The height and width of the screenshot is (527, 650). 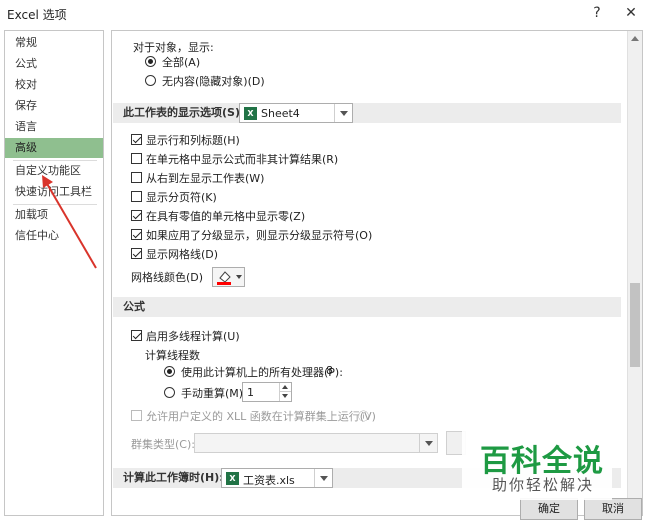 What do you see at coordinates (205, 178) in the screenshot?
I see `right-to-left-label: 从右到左显示工作表(W)` at bounding box center [205, 178].